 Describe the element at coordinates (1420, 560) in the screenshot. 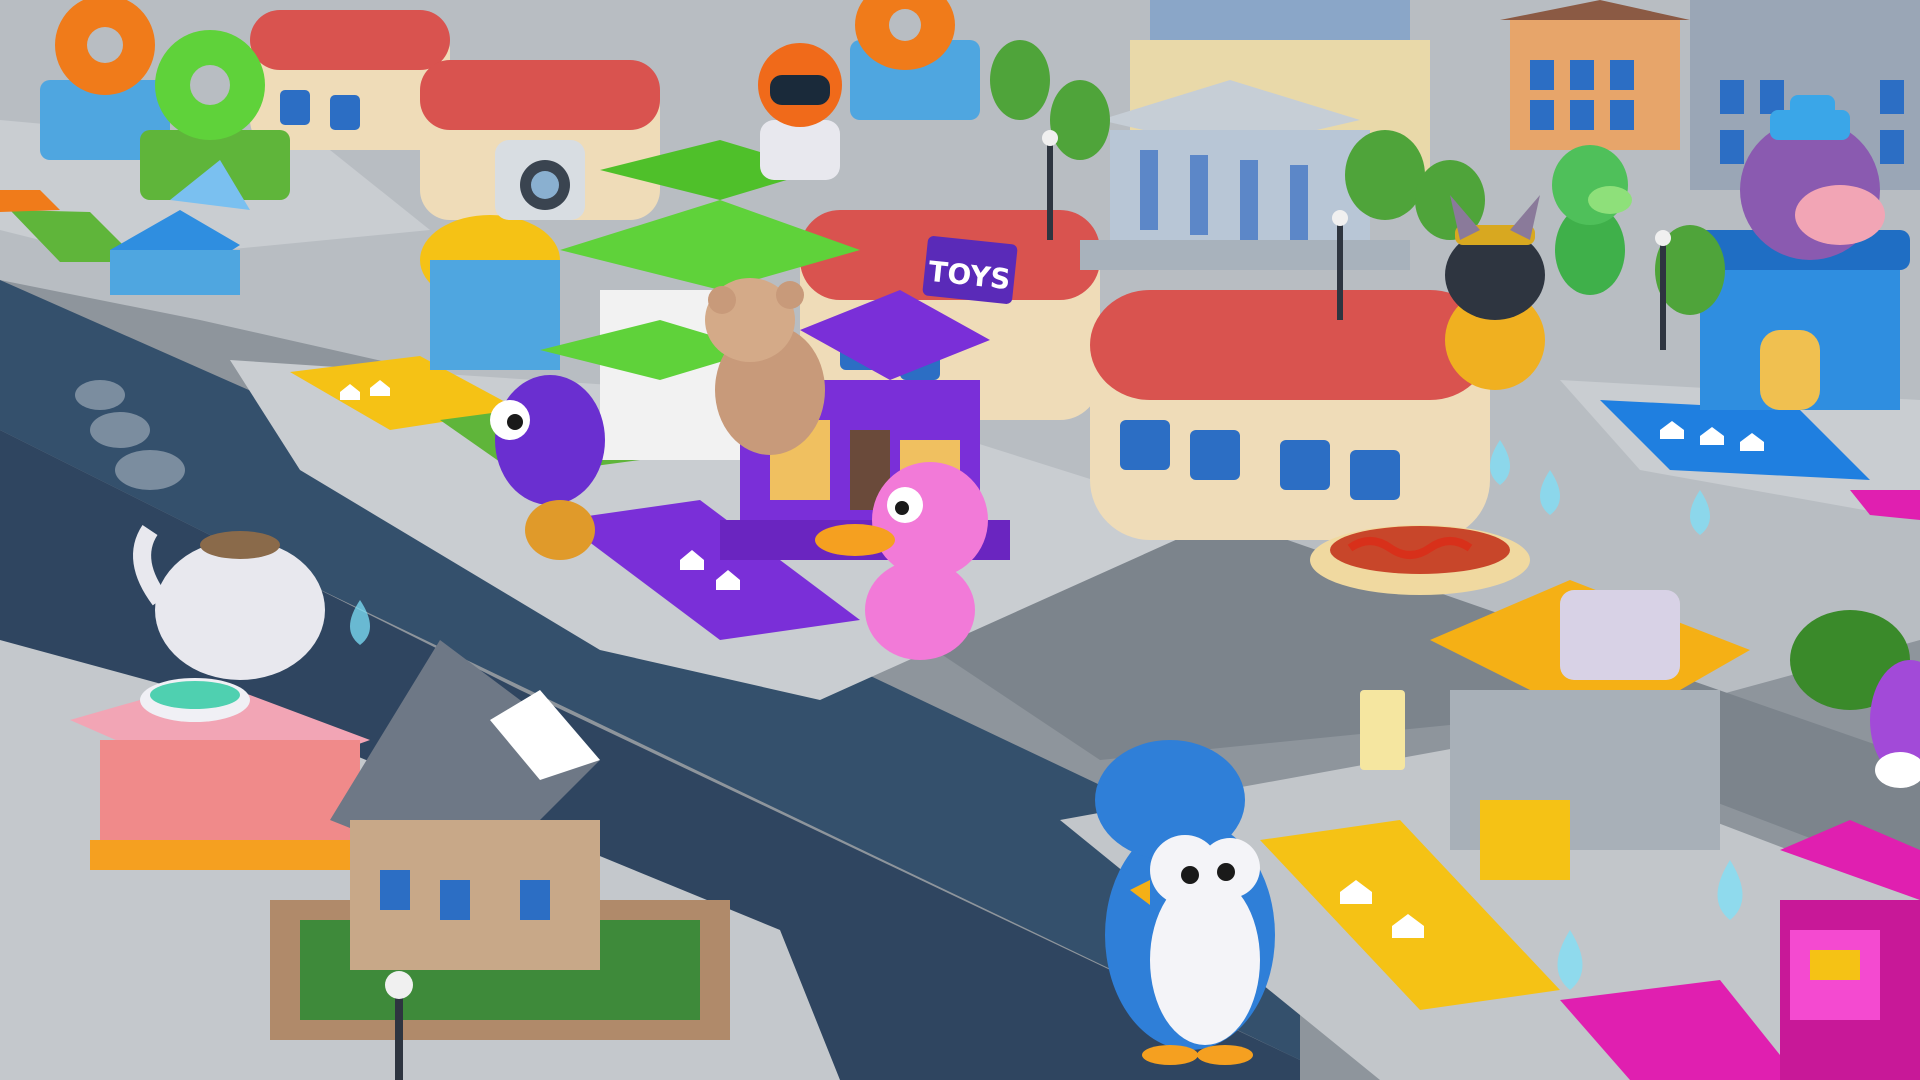

I see `hotdog-sign` at that location.